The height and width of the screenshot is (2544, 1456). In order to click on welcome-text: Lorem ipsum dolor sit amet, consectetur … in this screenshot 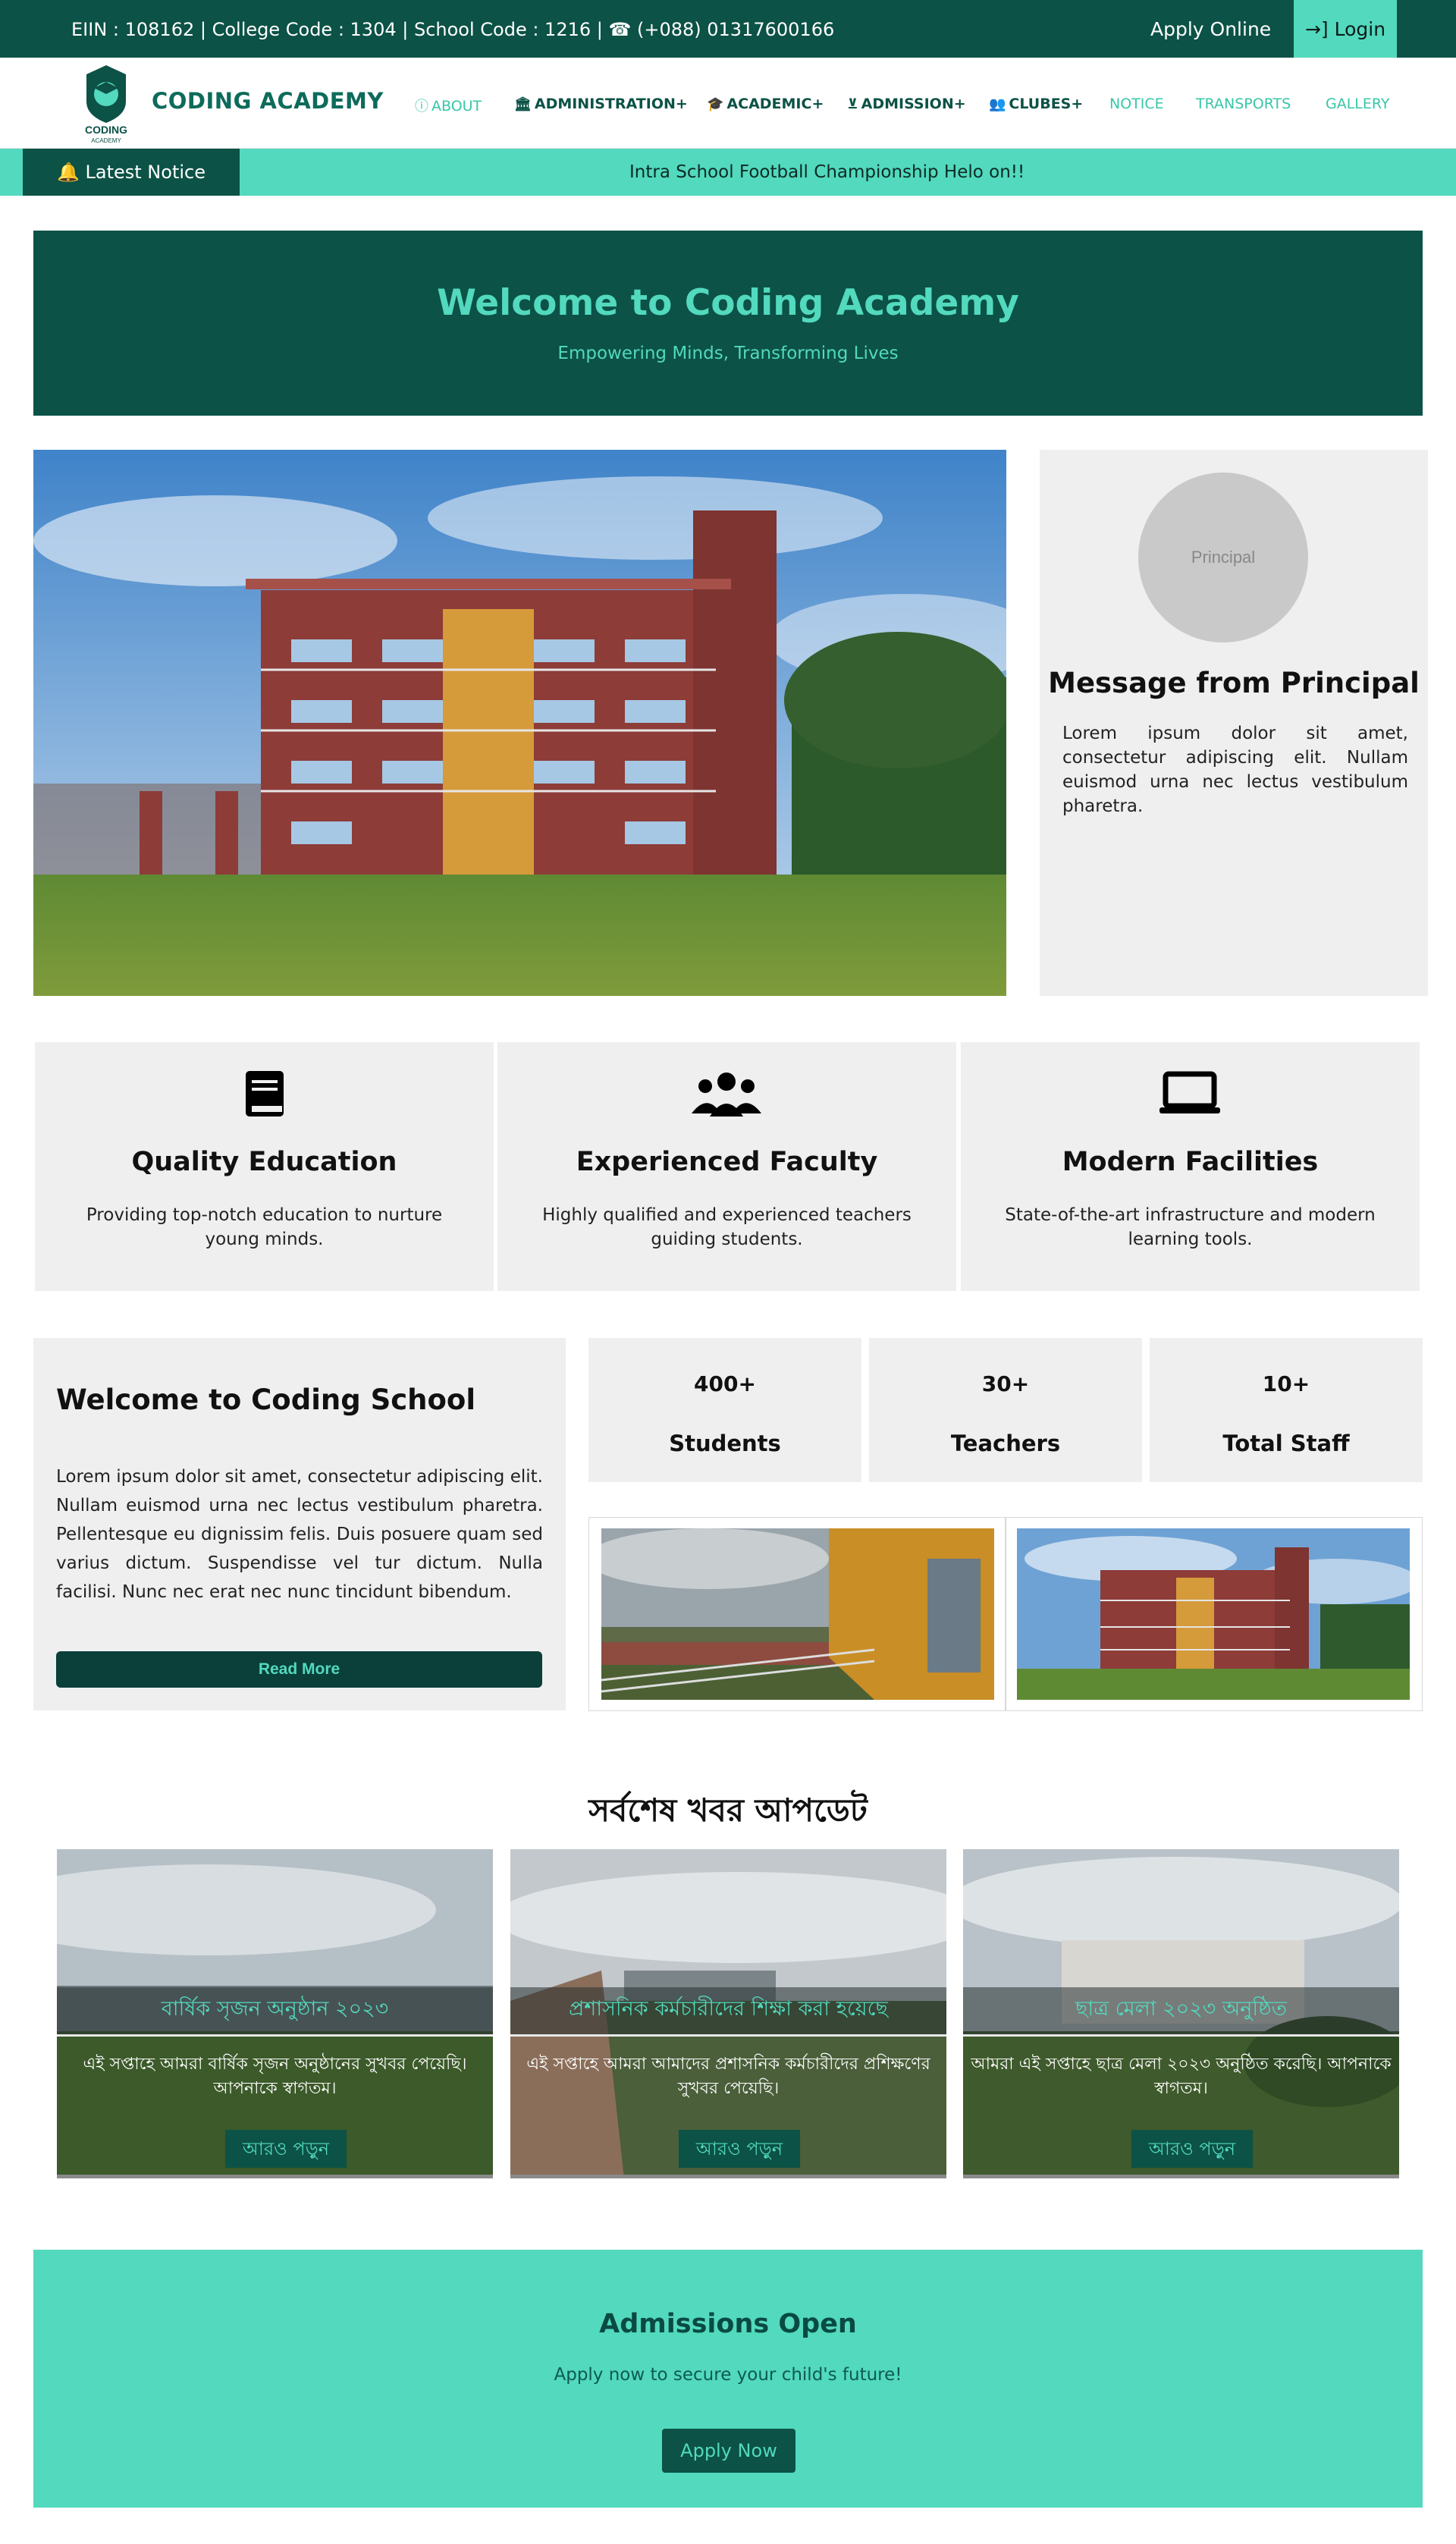, I will do `click(299, 1534)`.